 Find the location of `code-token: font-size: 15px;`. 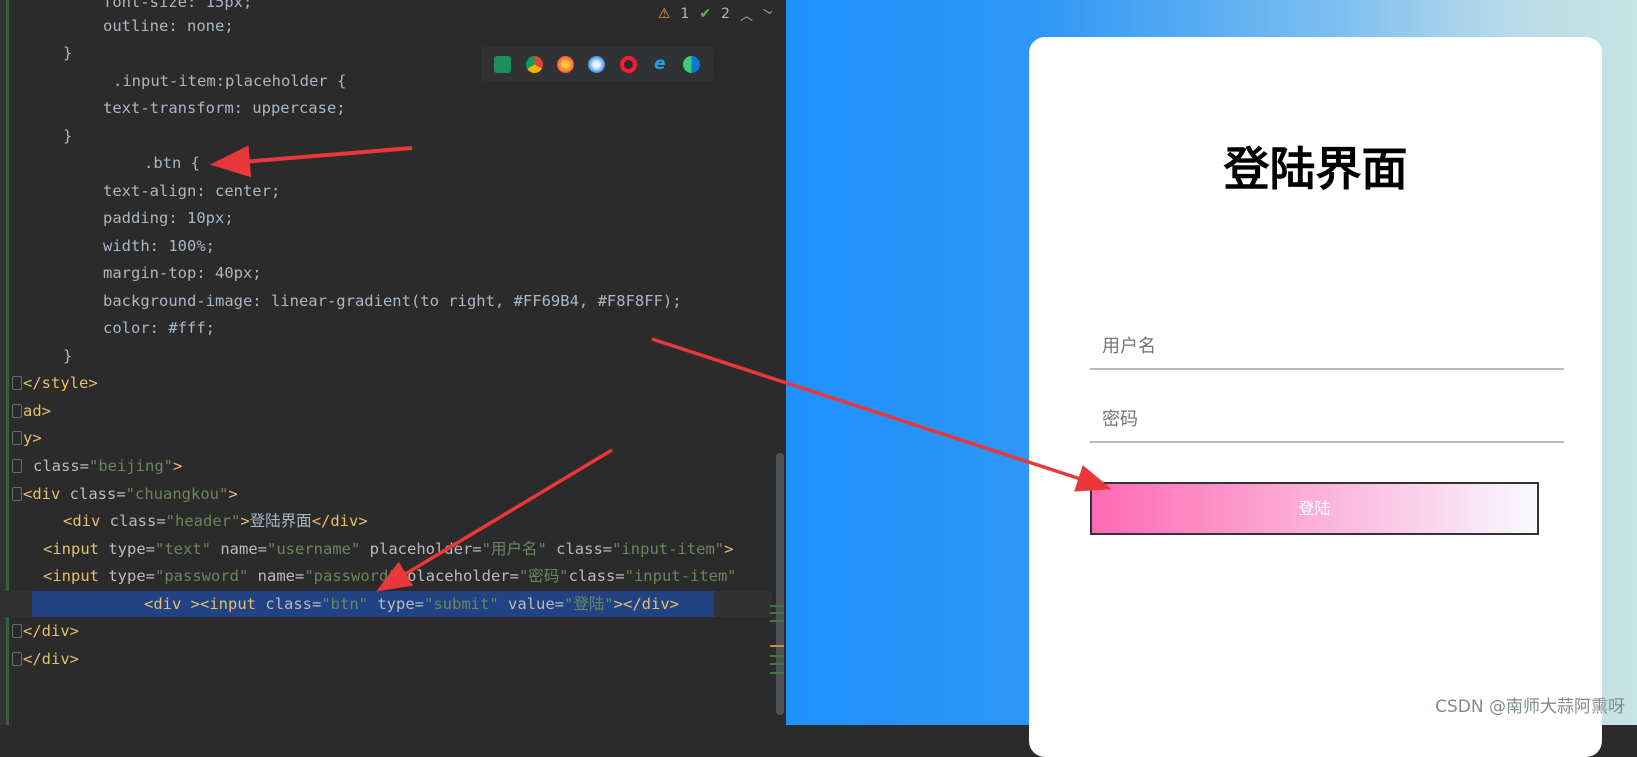

code-token: font-size: 15px; is located at coordinates (178, 5).